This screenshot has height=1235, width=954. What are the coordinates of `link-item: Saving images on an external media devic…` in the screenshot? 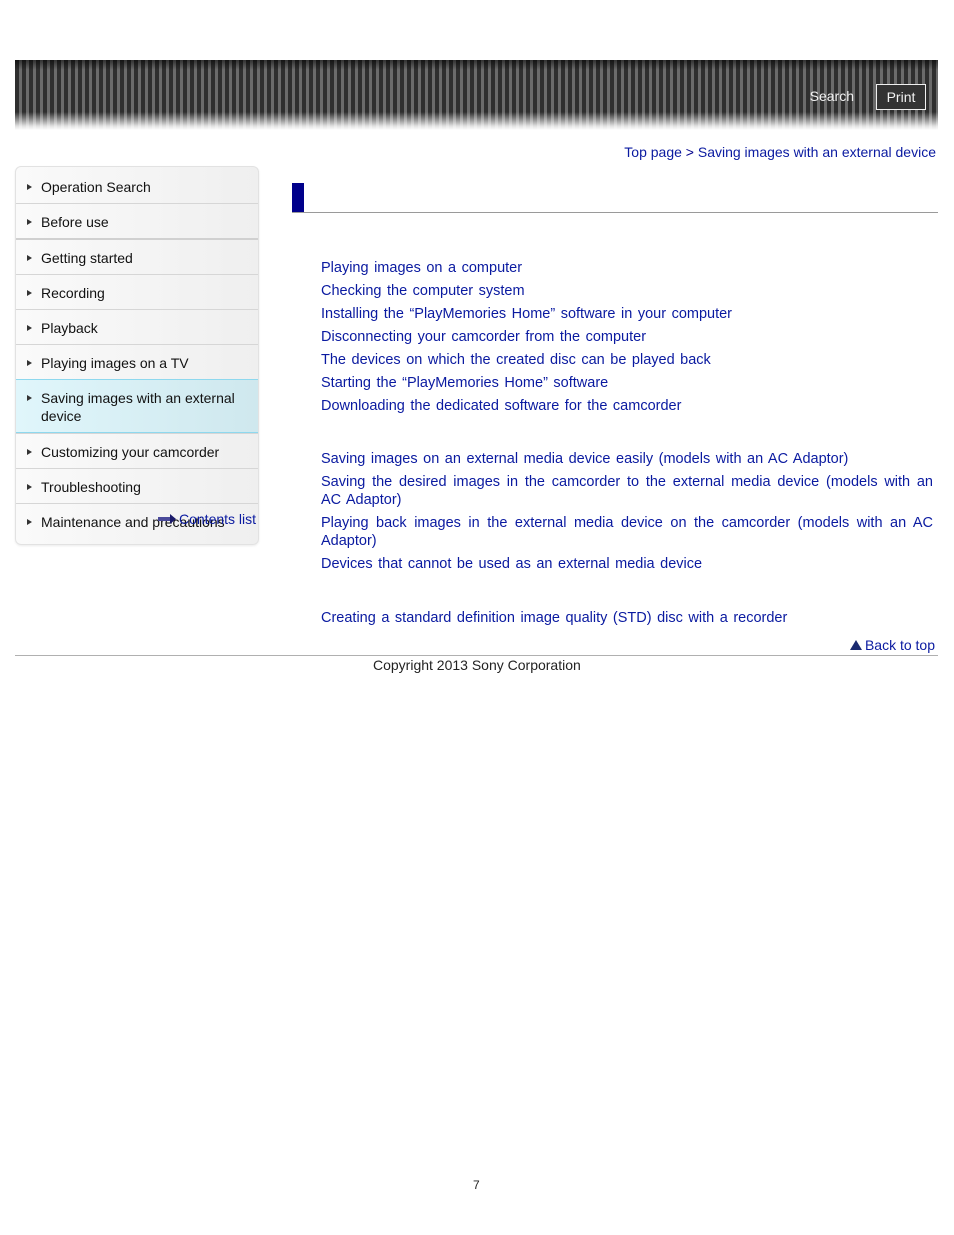 It's located at (627, 459).